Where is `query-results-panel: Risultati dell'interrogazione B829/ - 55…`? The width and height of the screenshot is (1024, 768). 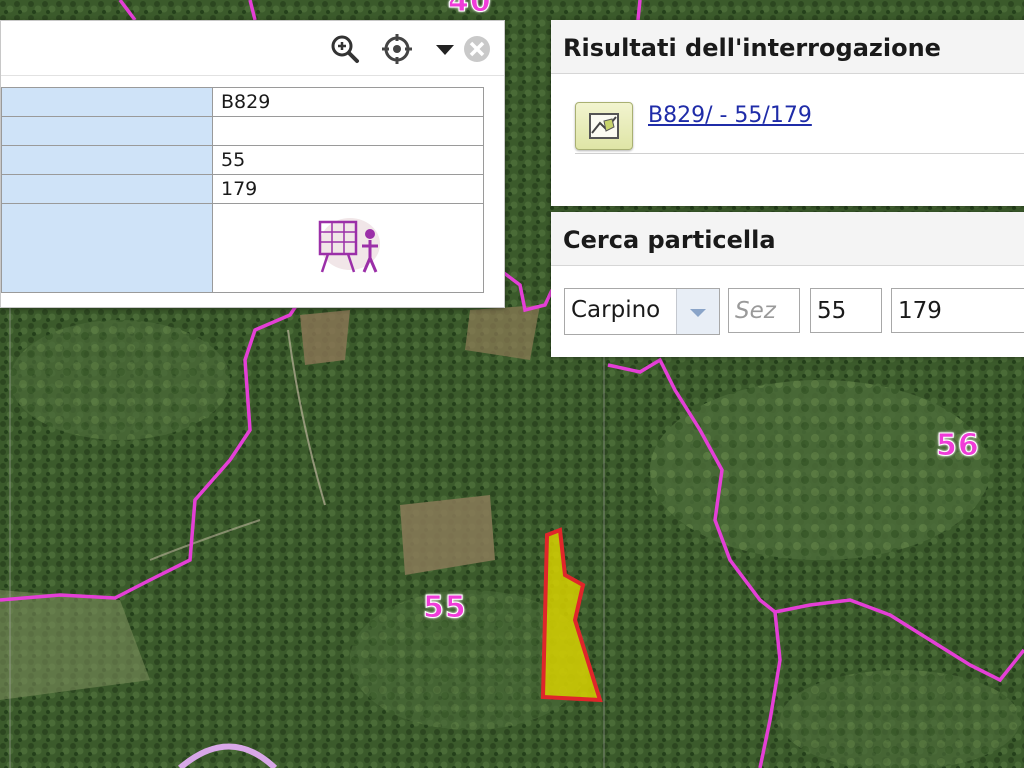
query-results-panel: Risultati dell'interrogazione B829/ - 55… is located at coordinates (787, 113).